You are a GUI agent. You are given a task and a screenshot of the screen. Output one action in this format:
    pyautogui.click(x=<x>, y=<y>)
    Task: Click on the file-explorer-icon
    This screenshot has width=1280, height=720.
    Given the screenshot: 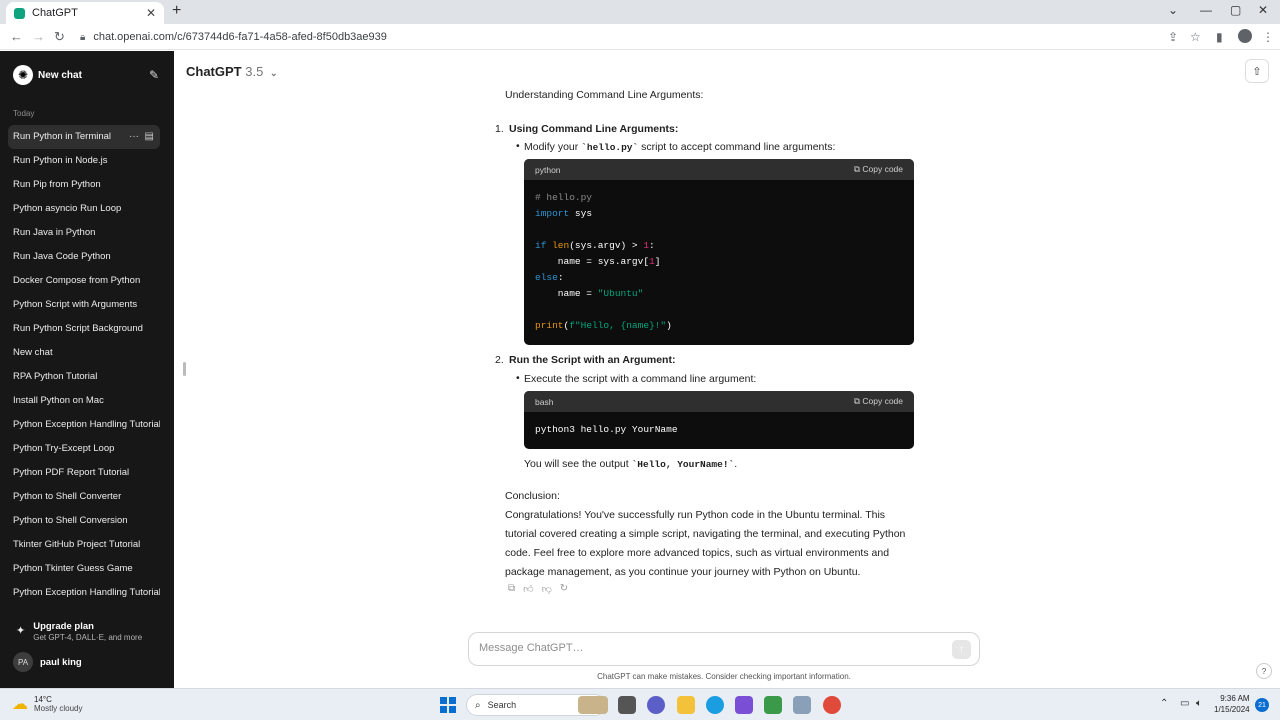 What is the action you would take?
    pyautogui.click(x=686, y=705)
    